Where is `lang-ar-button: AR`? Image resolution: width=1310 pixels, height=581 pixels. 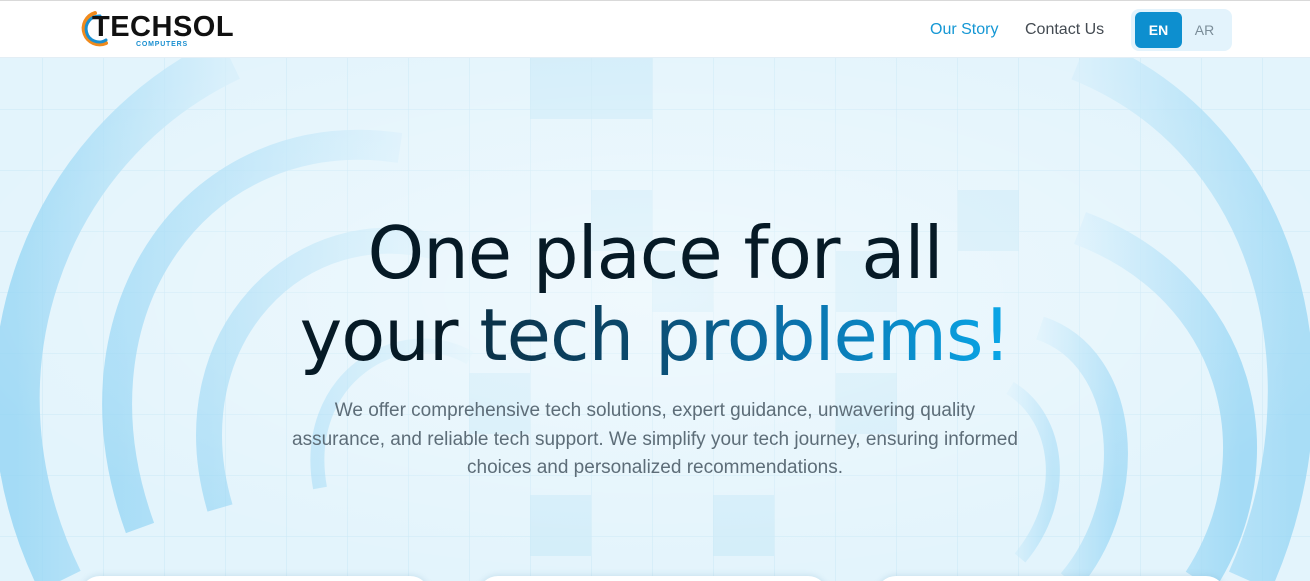 lang-ar-button: AR is located at coordinates (1204, 30).